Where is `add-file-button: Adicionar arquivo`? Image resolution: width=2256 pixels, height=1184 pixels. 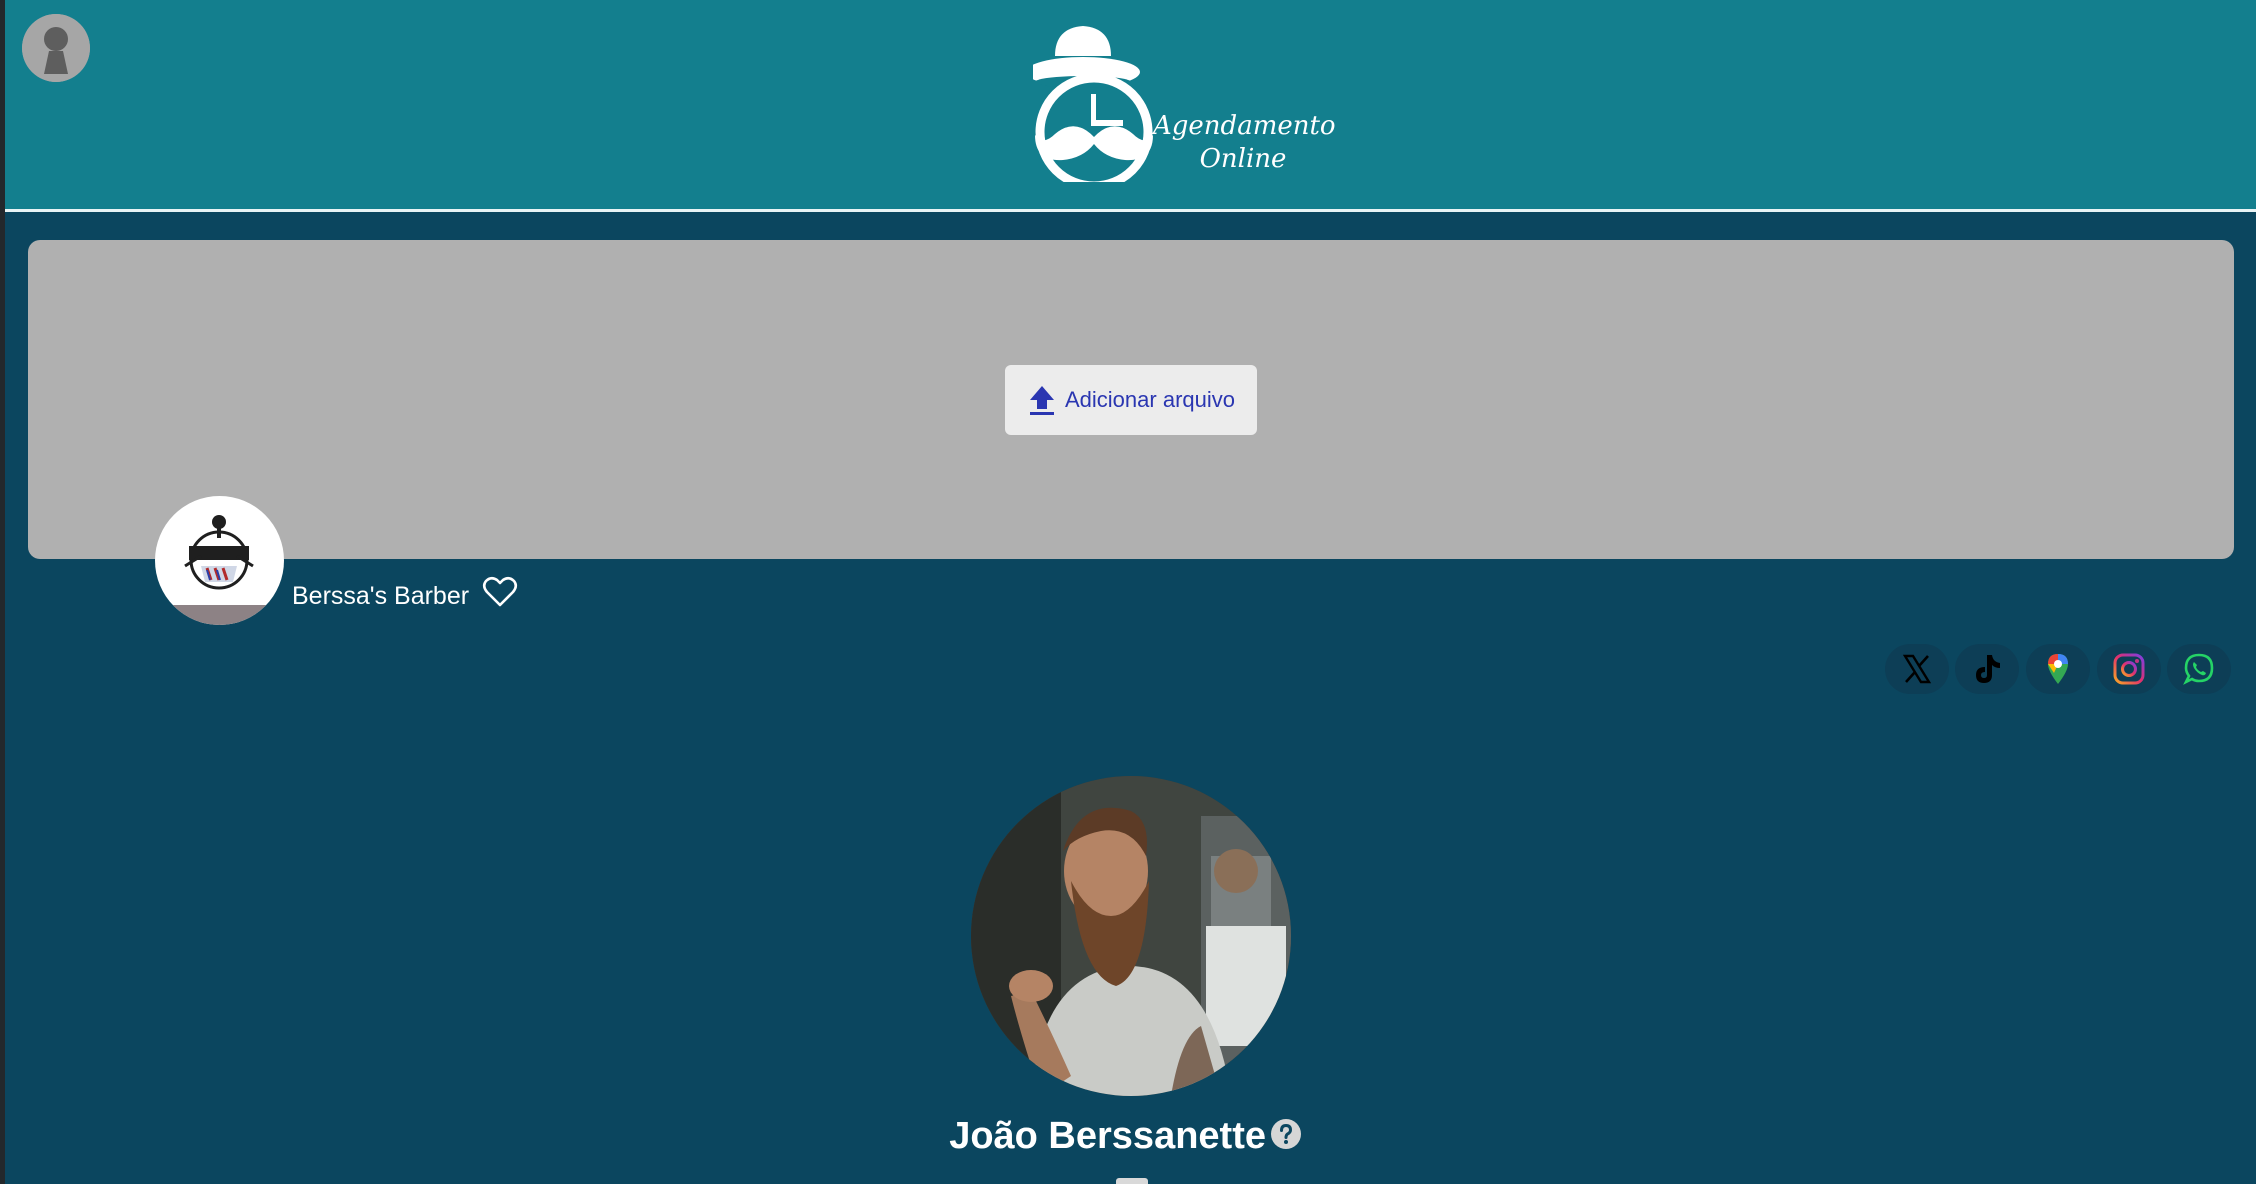
add-file-button: Adicionar arquivo is located at coordinates (1131, 400).